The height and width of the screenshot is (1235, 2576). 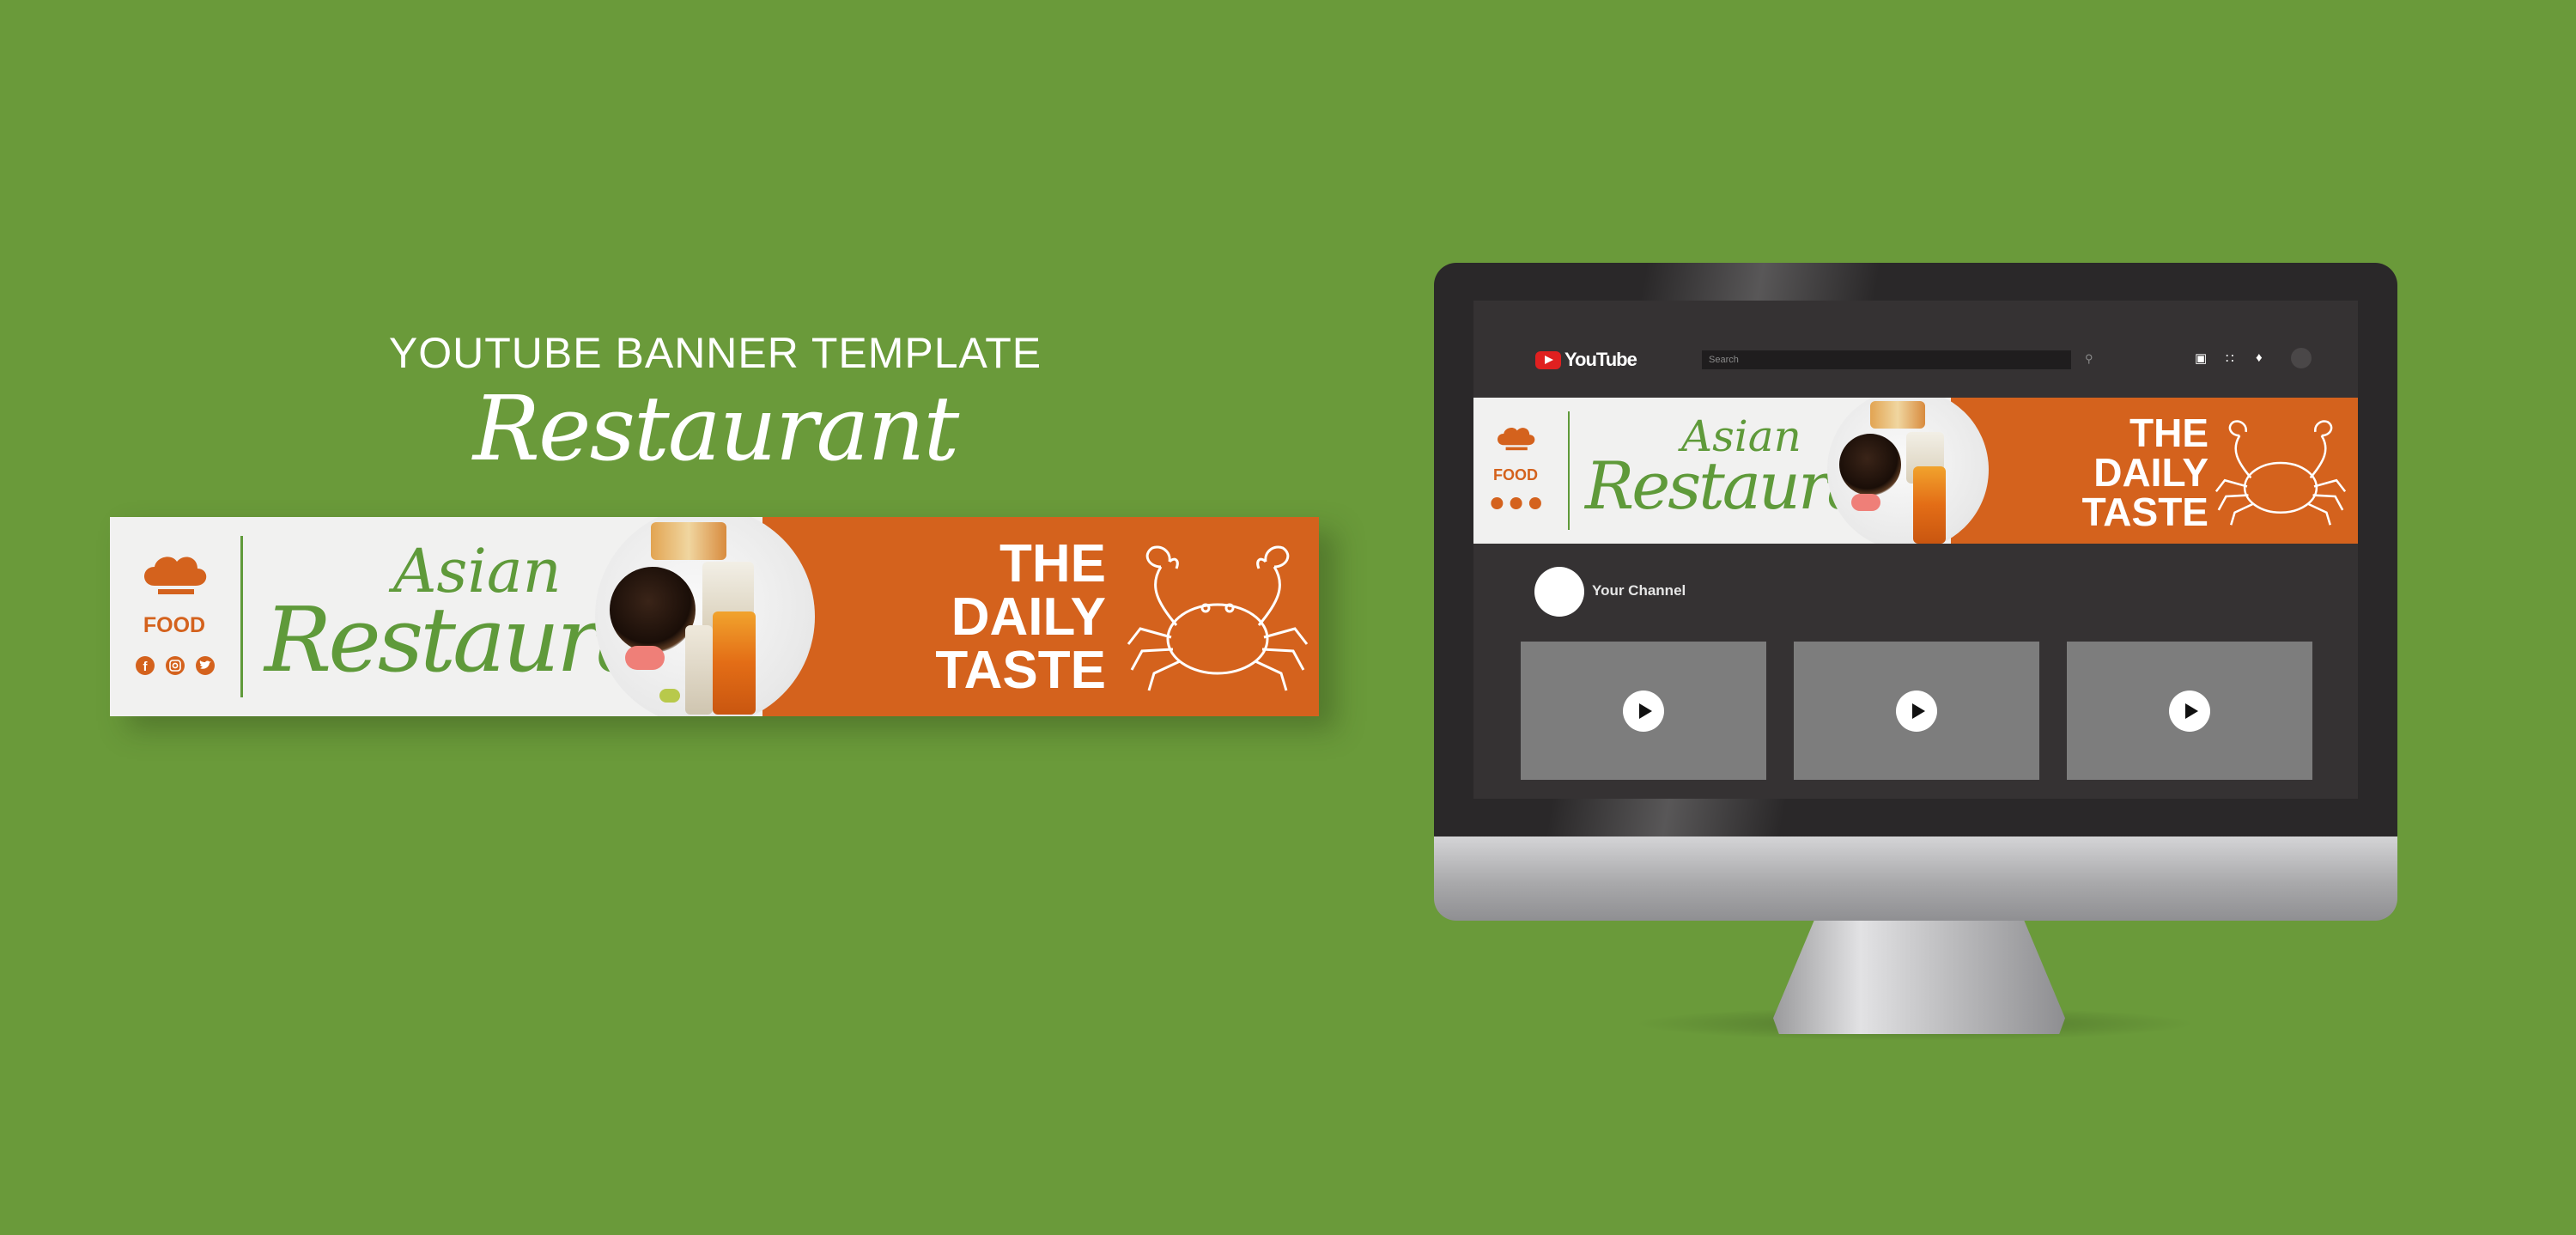 What do you see at coordinates (716, 428) in the screenshot?
I see `headline-script: Restaurant` at bounding box center [716, 428].